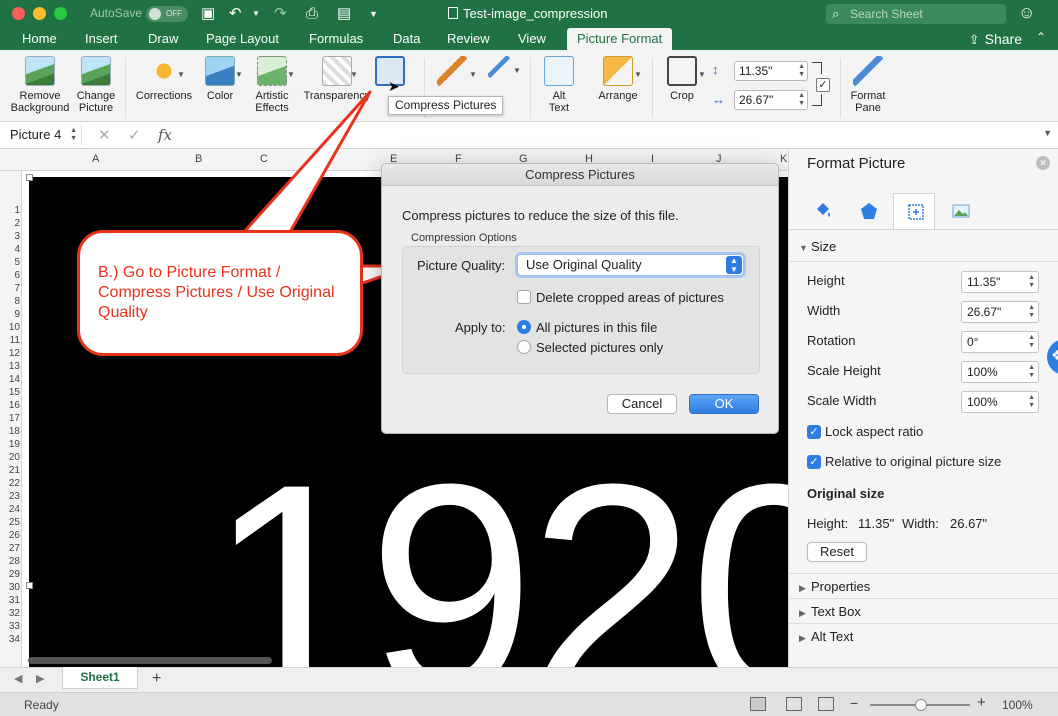  Describe the element at coordinates (10, 210) in the screenshot. I see `row-header: 1` at that location.